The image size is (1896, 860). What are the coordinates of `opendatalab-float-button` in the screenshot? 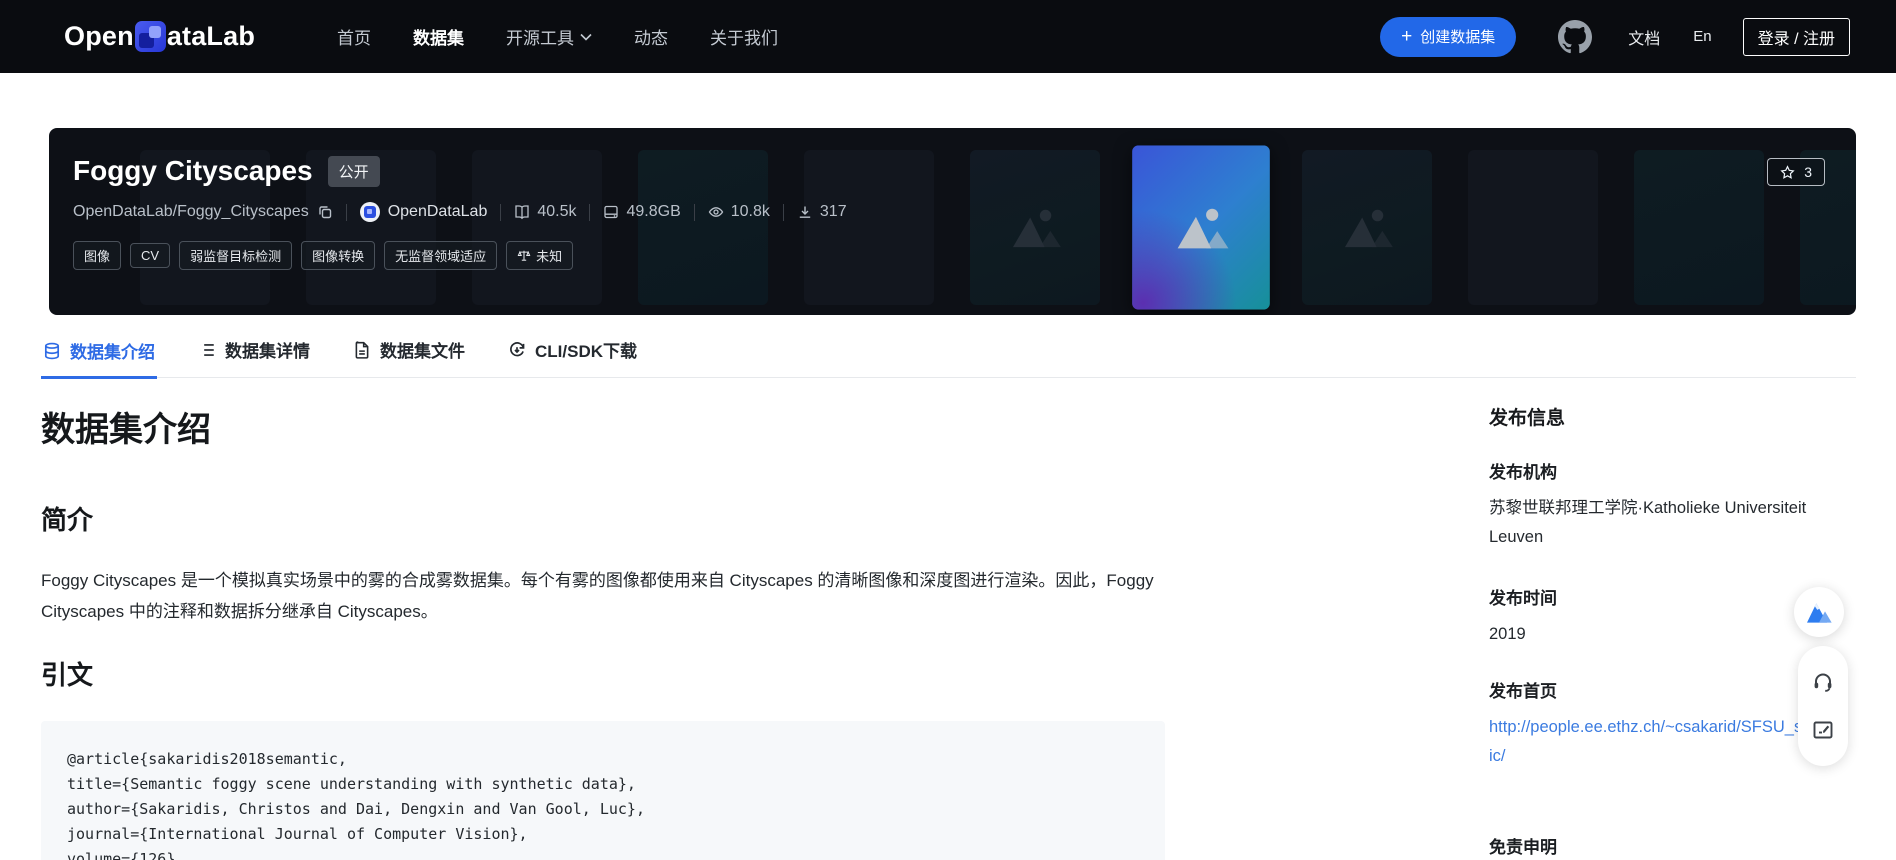 It's located at (1819, 612).